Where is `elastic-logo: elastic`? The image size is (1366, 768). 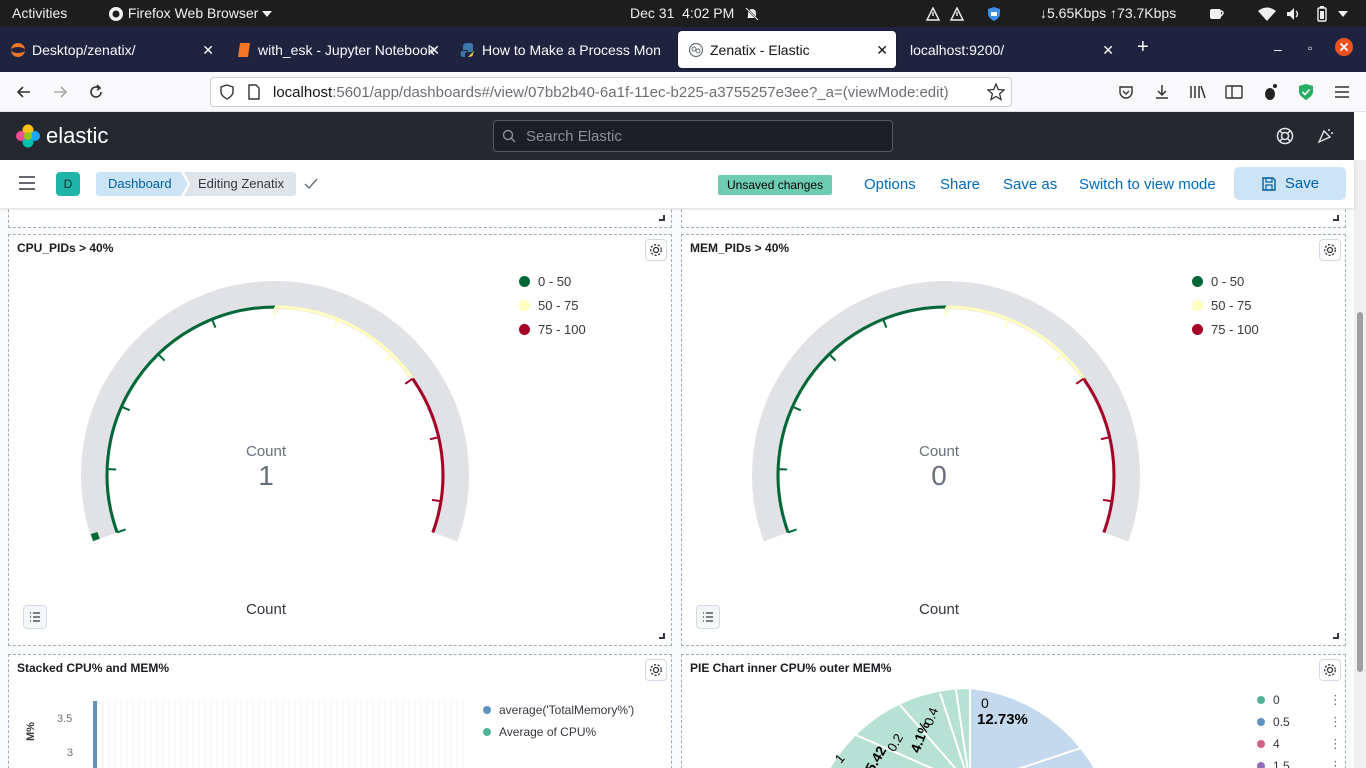
elastic-logo: elastic is located at coordinates (62, 136).